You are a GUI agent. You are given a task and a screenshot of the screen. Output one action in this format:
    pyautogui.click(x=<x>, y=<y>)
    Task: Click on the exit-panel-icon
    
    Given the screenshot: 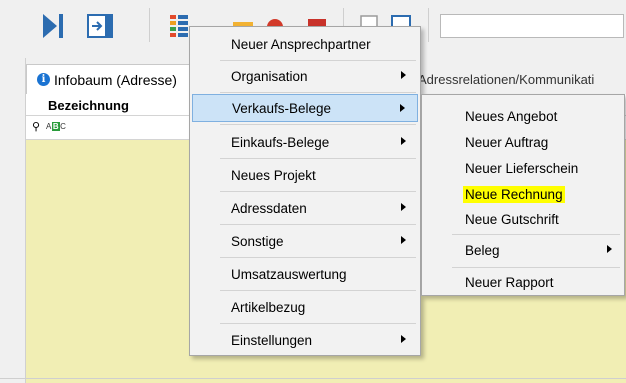 What is the action you would take?
    pyautogui.click(x=101, y=26)
    